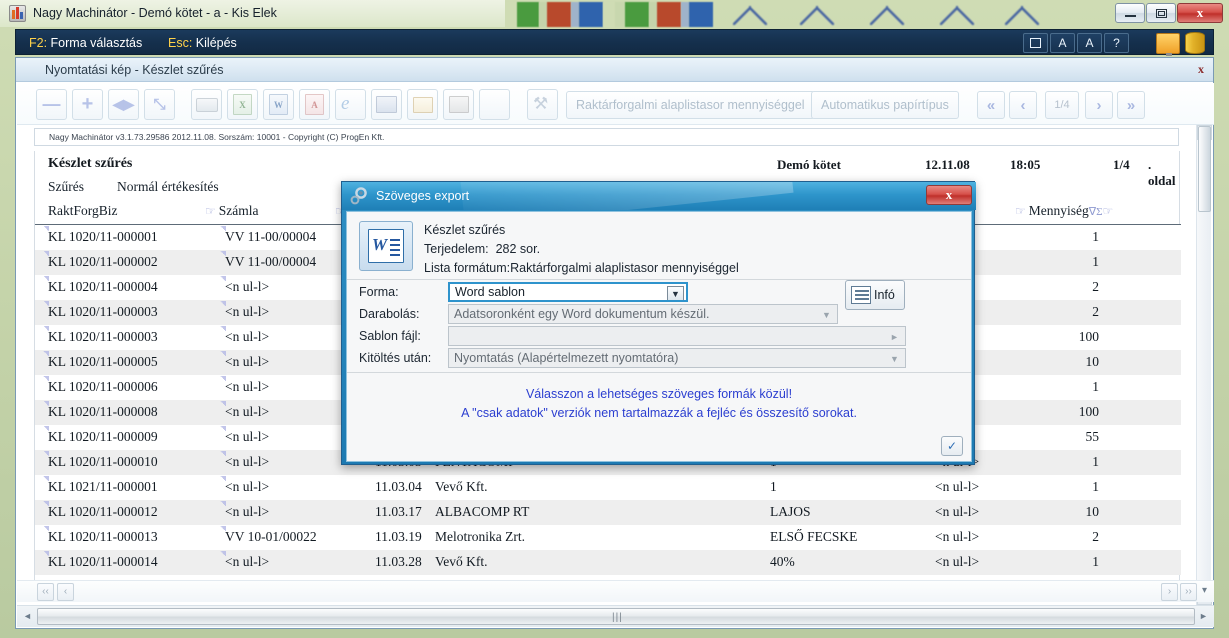  I want to click on fit-page-button: ⤡, so click(159, 104).